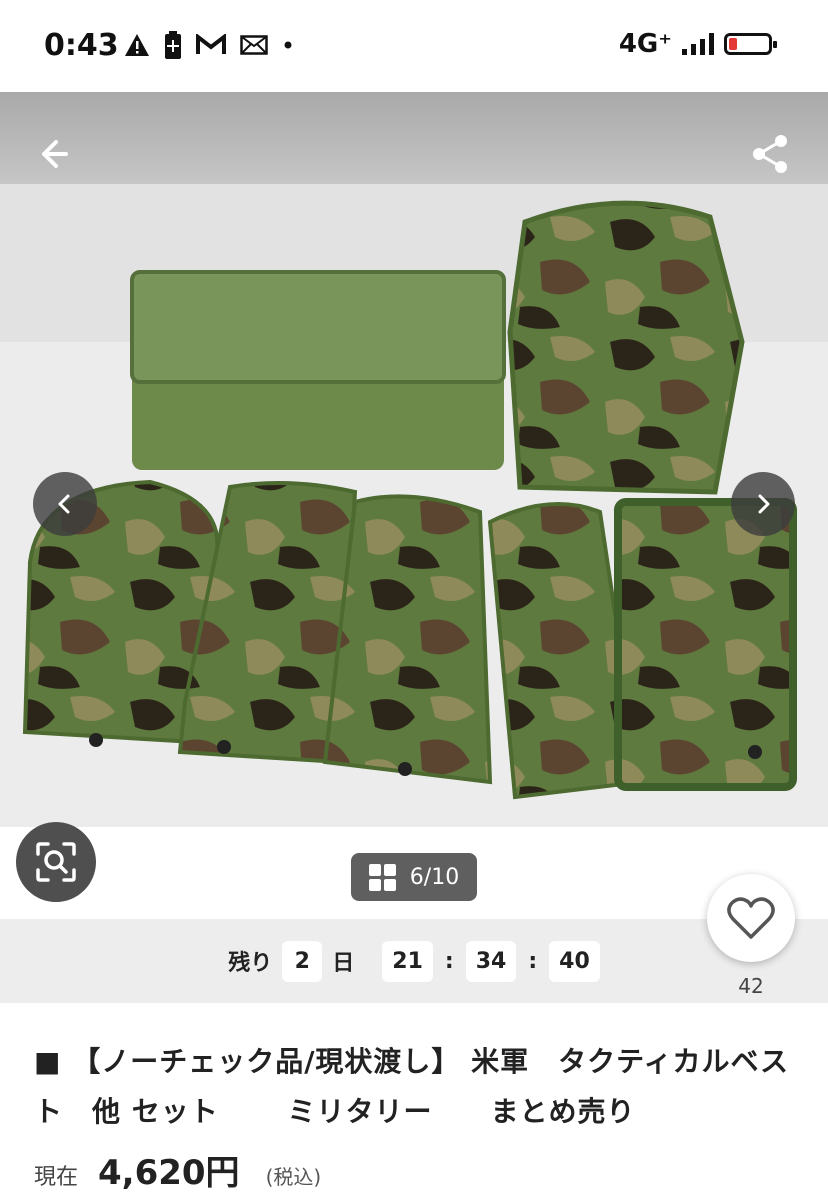  I want to click on price-label: 現在, so click(56, 1177).